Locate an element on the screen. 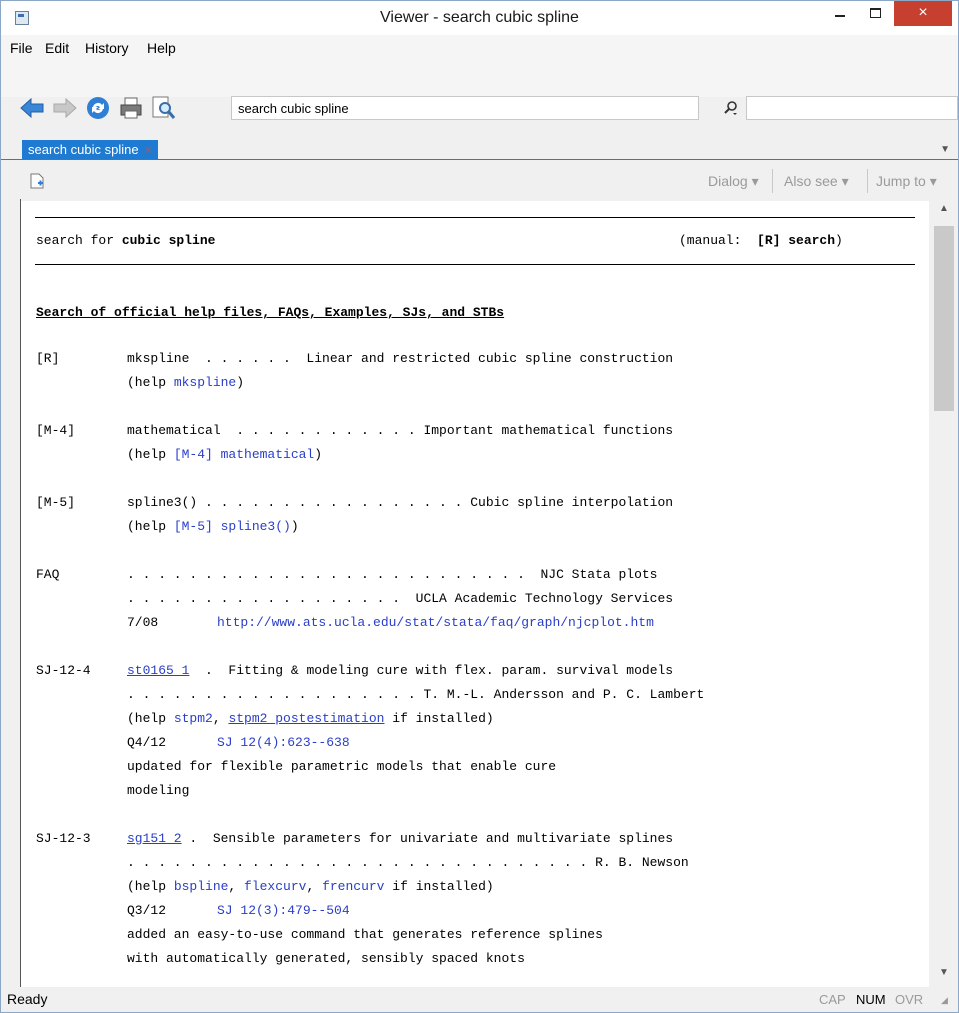 Image resolution: width=959 pixels, height=1013 pixels. search-doc-icon is located at coordinates (163, 108).